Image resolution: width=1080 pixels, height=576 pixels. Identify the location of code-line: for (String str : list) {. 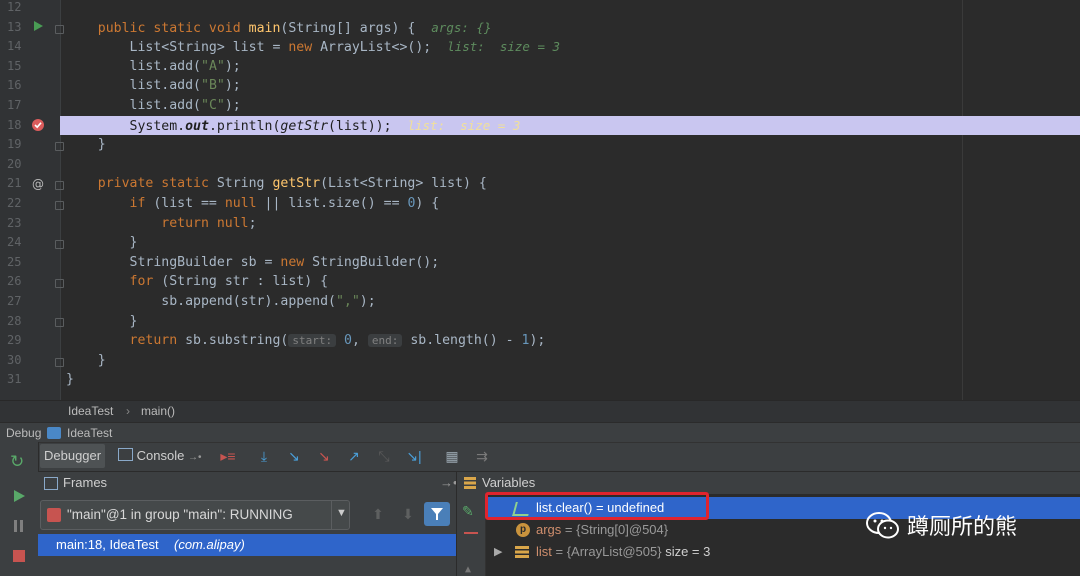
(197, 282).